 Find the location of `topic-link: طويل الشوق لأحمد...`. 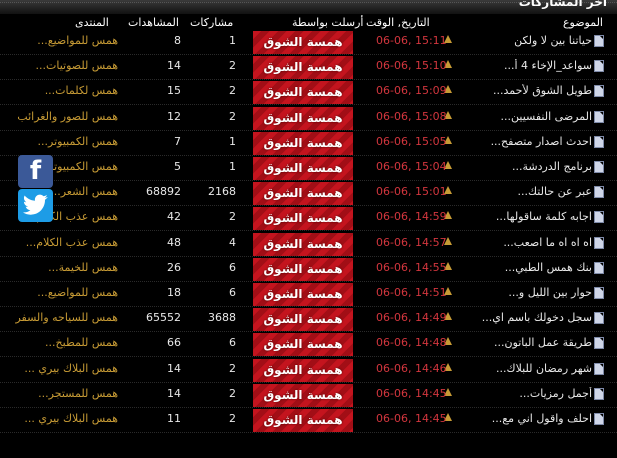

topic-link: طويل الشوق لأحمد... is located at coordinates (538, 91).